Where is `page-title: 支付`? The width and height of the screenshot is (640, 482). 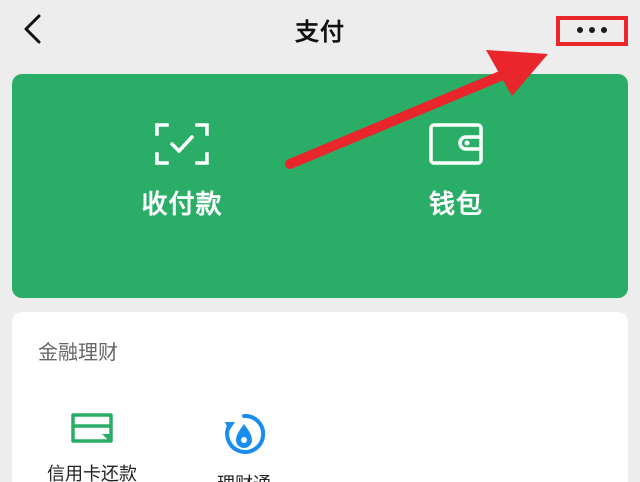
page-title: 支付 is located at coordinates (320, 32).